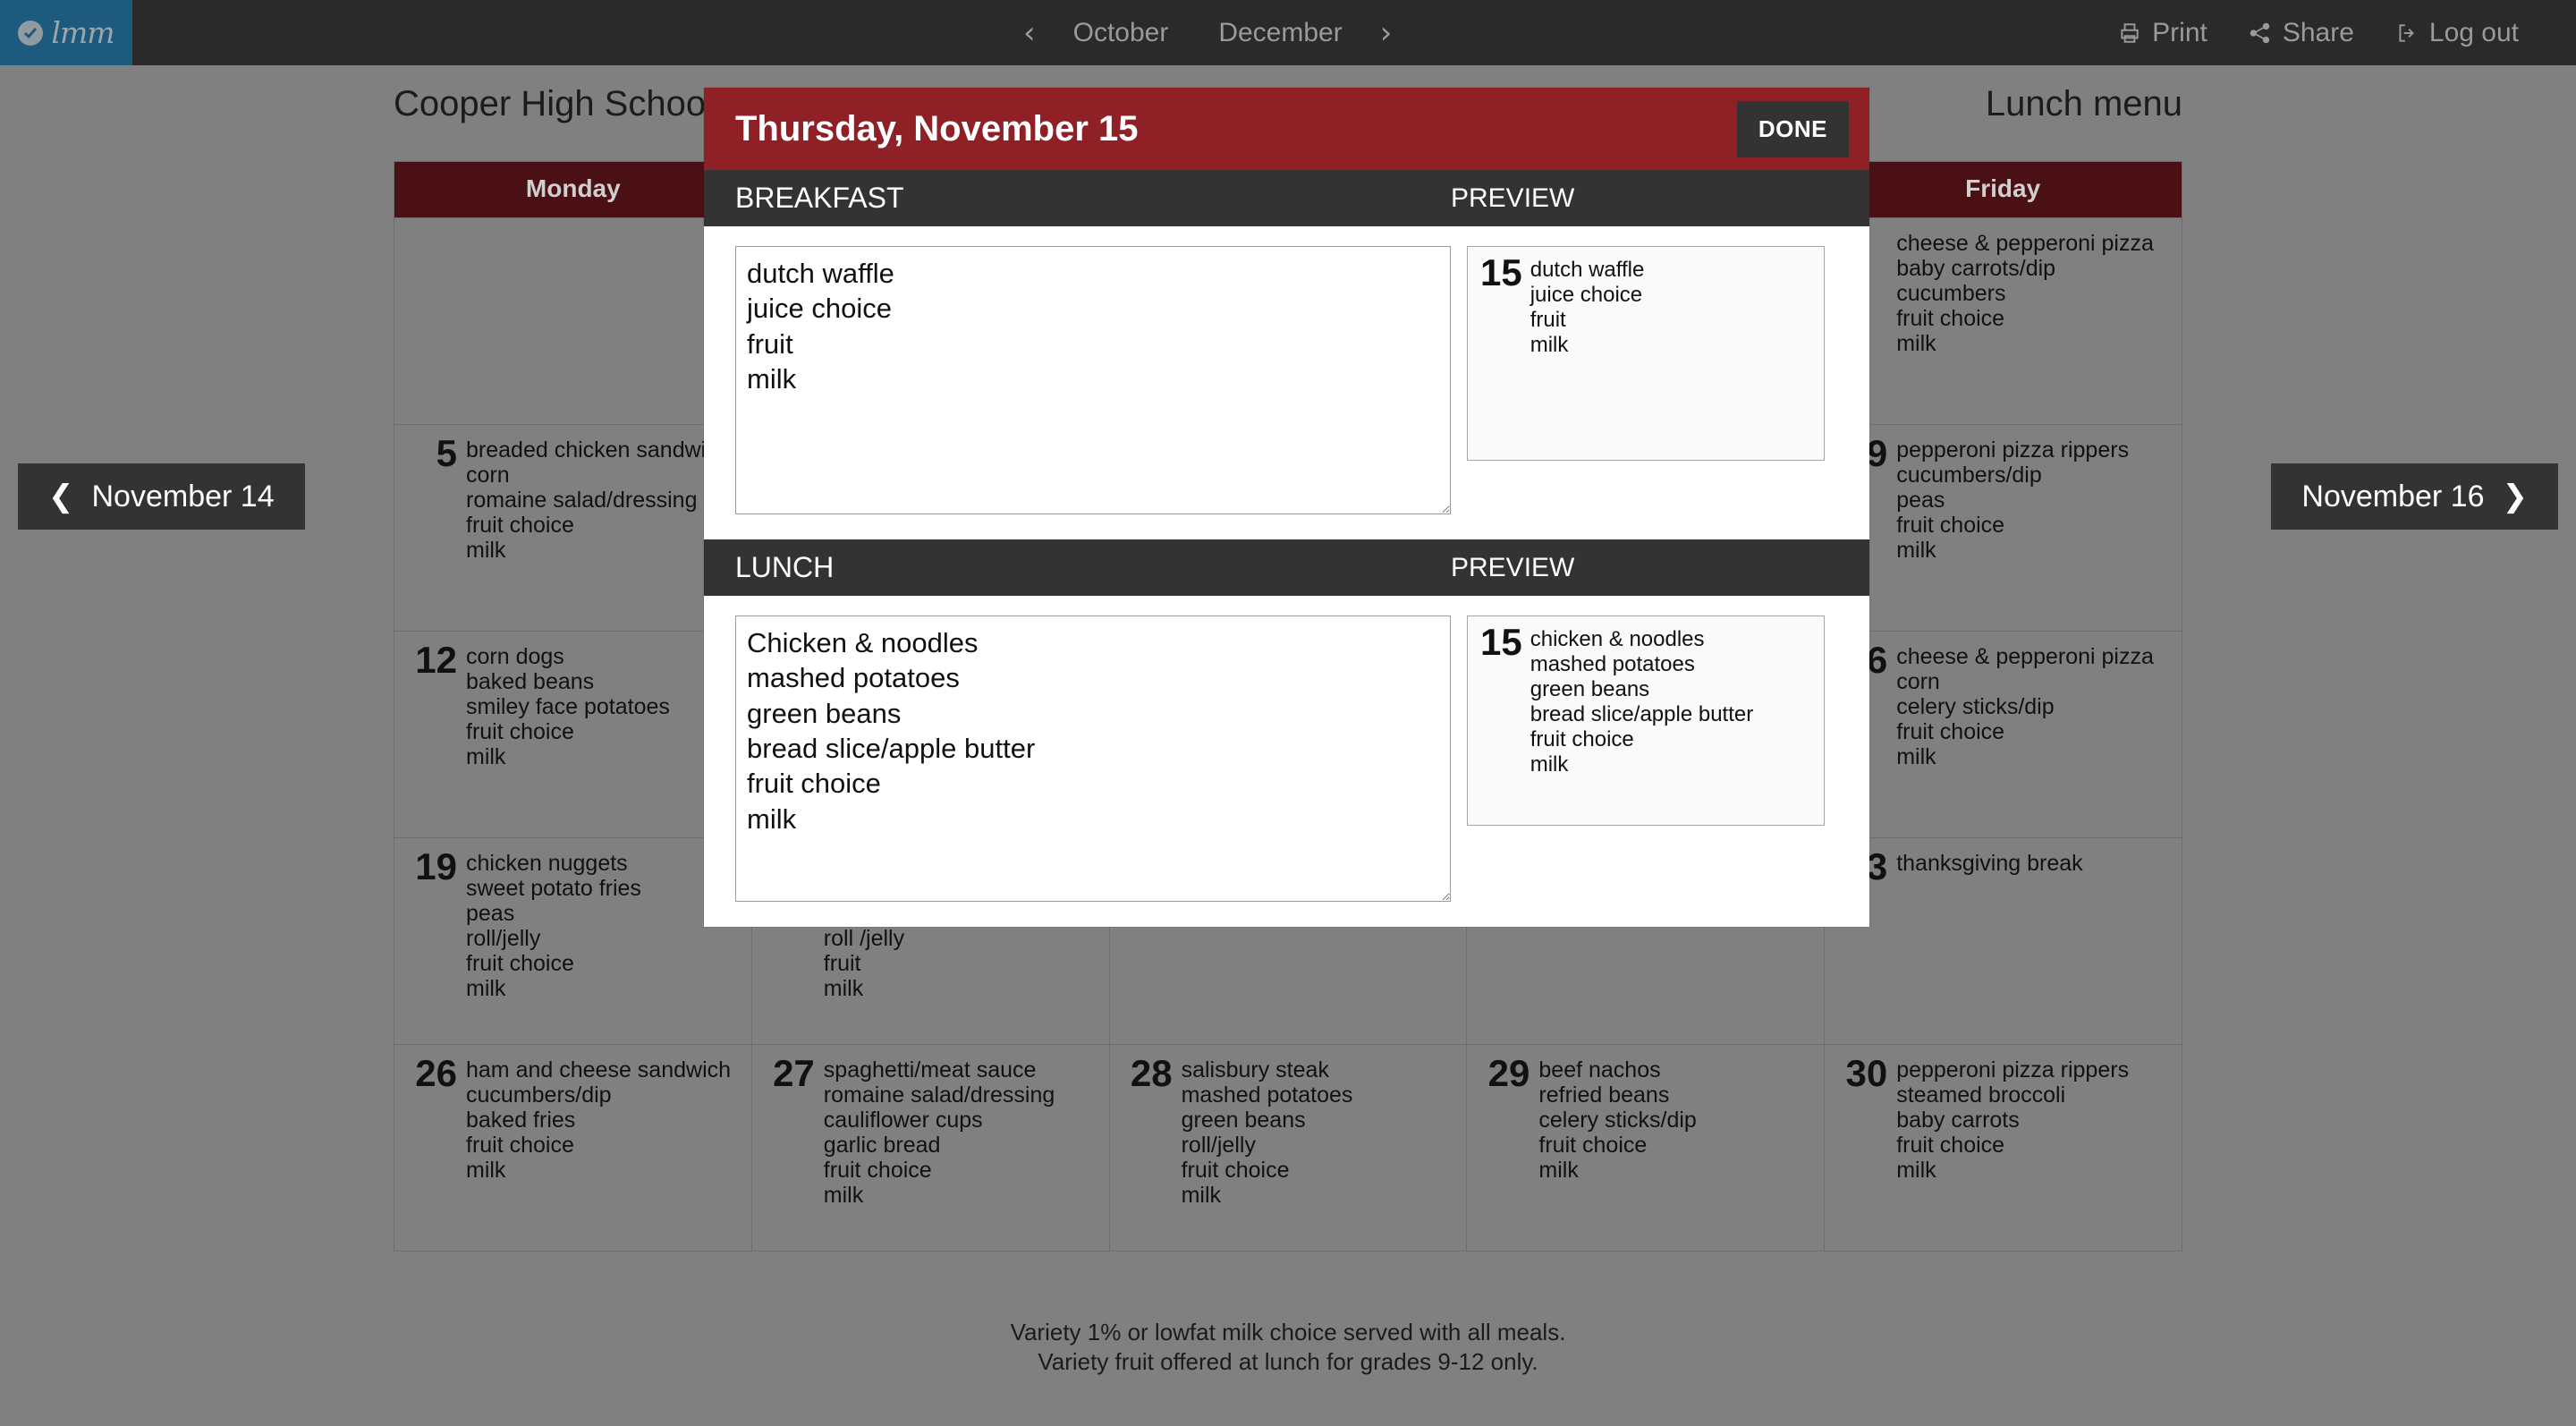 The width and height of the screenshot is (2576, 1426). Describe the element at coordinates (1989, 864) in the screenshot. I see `calendar-day-items: thanksgiving break` at that location.